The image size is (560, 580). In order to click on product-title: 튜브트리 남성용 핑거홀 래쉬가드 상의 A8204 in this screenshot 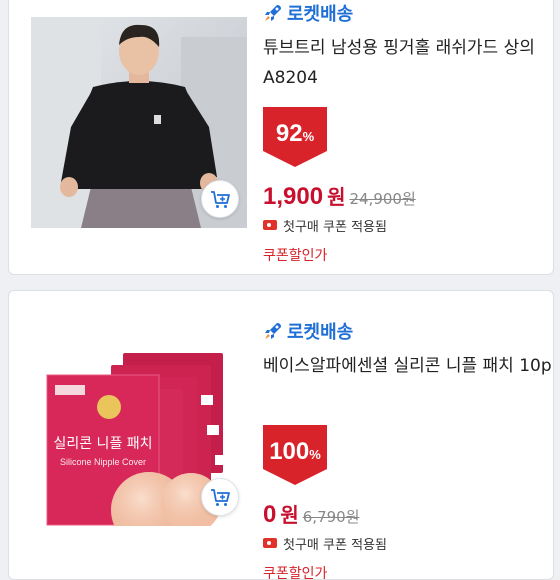, I will do `click(408, 63)`.